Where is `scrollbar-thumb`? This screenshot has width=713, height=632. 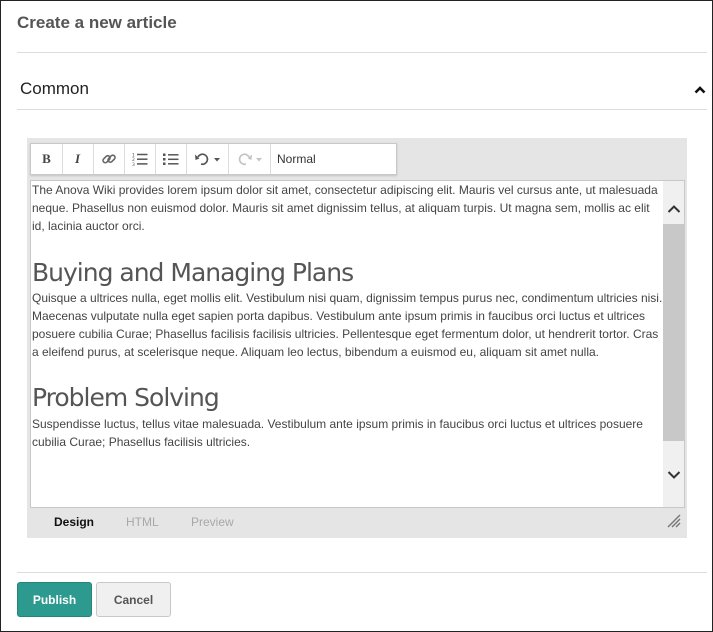 scrollbar-thumb is located at coordinates (673, 332).